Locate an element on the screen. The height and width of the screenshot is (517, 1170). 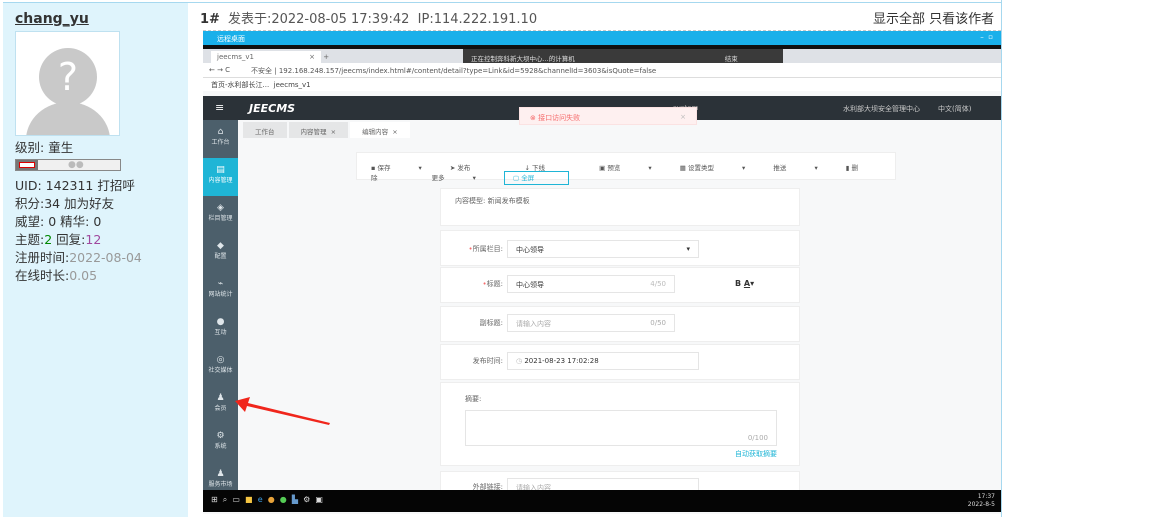
add-friend-link: 加为好友 is located at coordinates (89, 203).